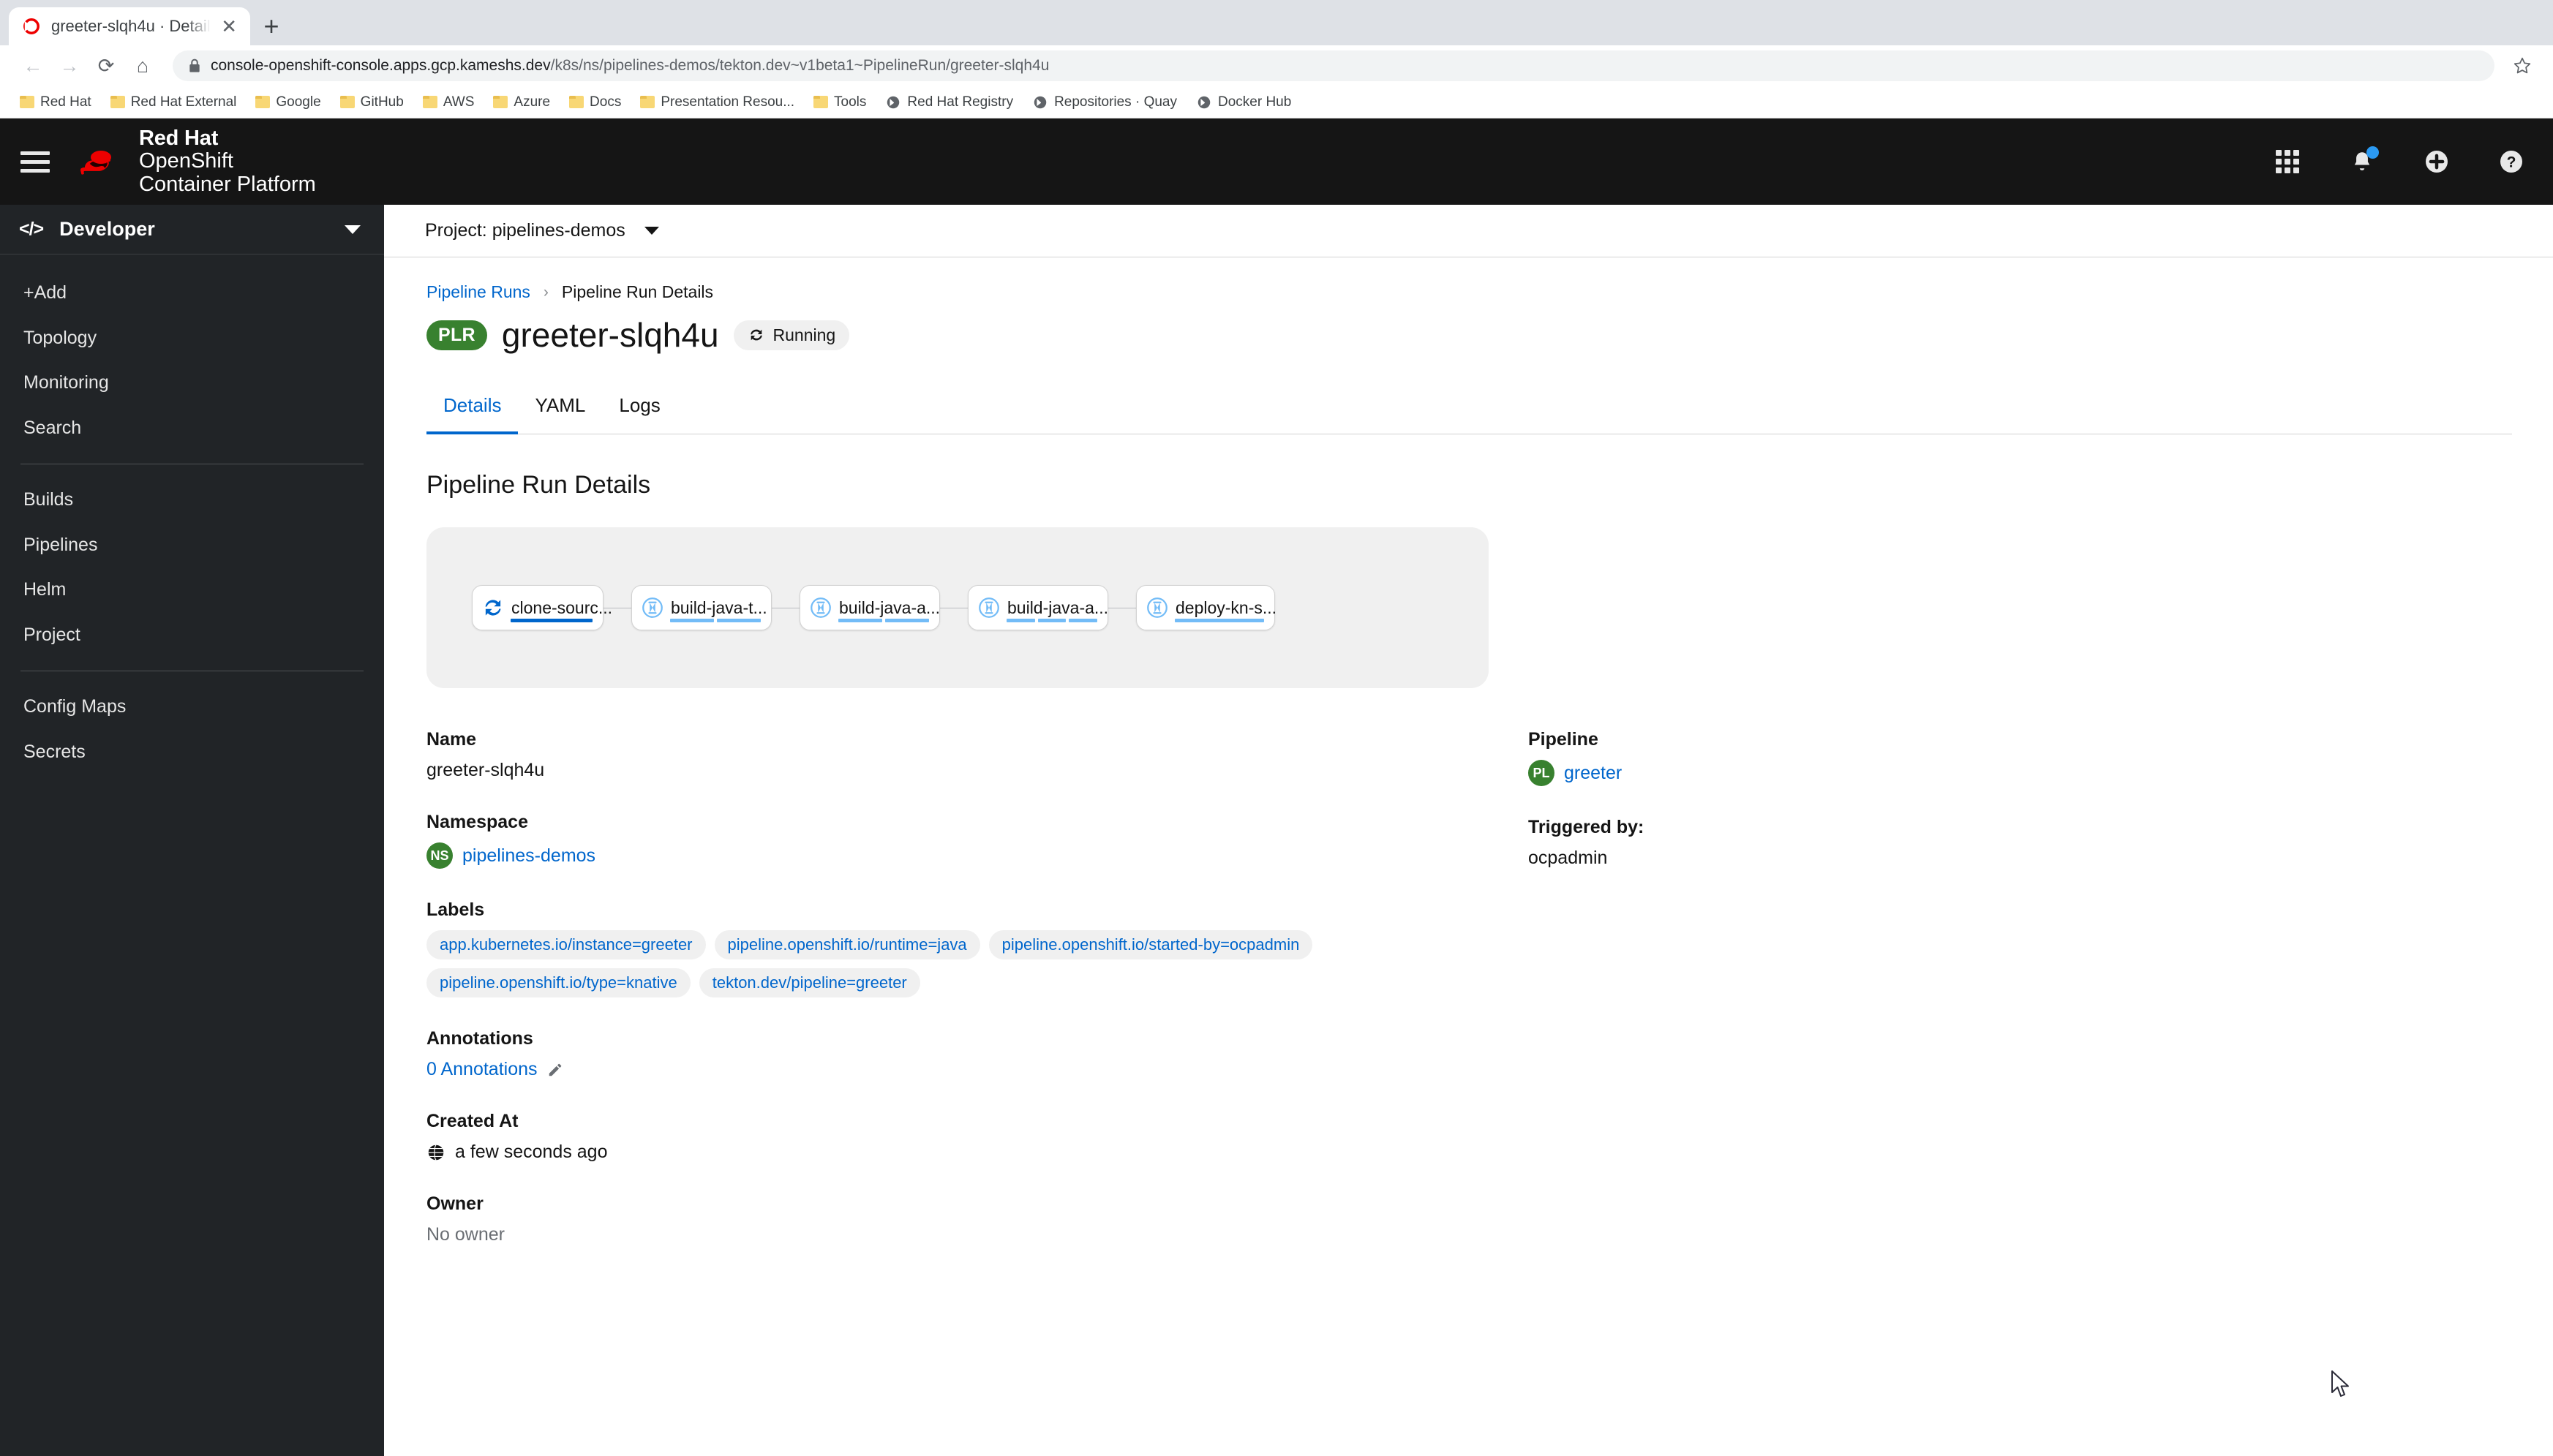  I want to click on annotations-link: 0 Annotations, so click(482, 1069).